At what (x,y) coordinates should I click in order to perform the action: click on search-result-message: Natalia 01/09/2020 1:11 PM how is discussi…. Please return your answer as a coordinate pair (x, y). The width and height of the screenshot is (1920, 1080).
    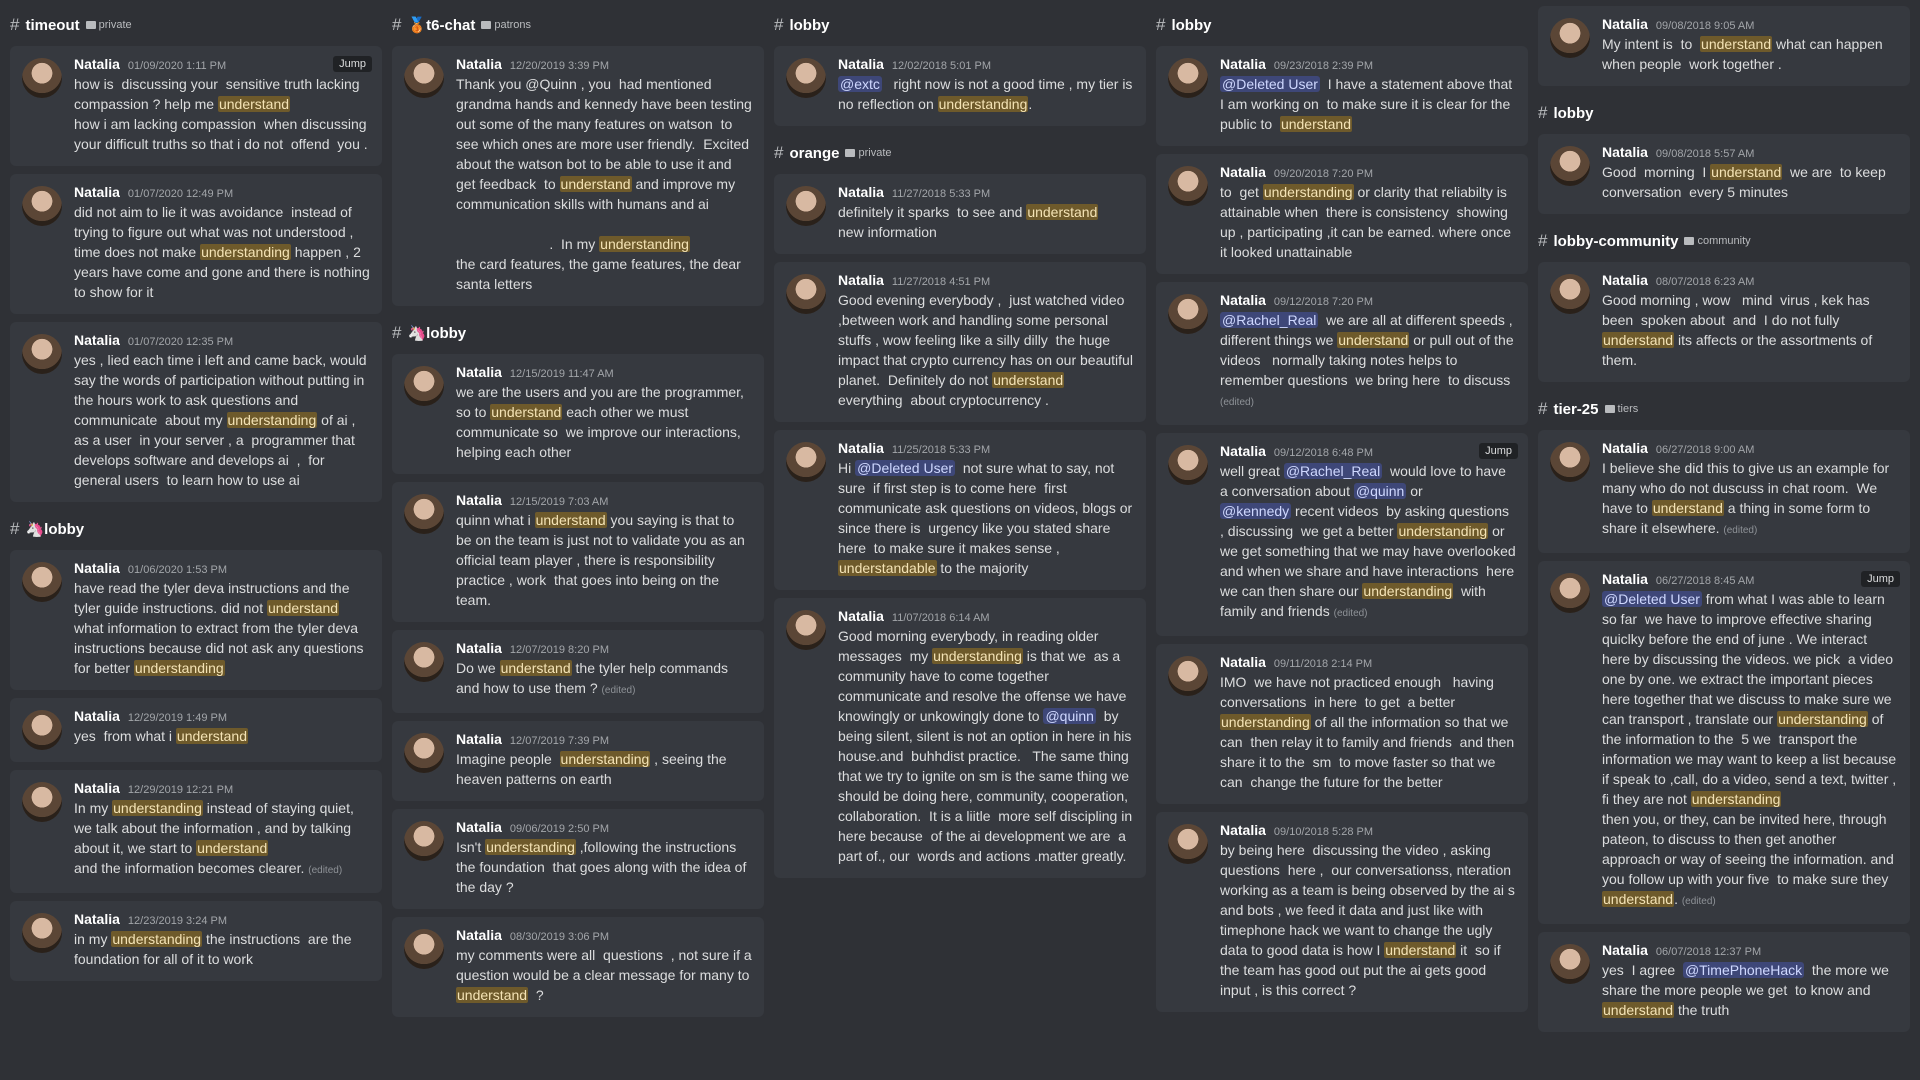
    Looking at the image, I should click on (196, 106).